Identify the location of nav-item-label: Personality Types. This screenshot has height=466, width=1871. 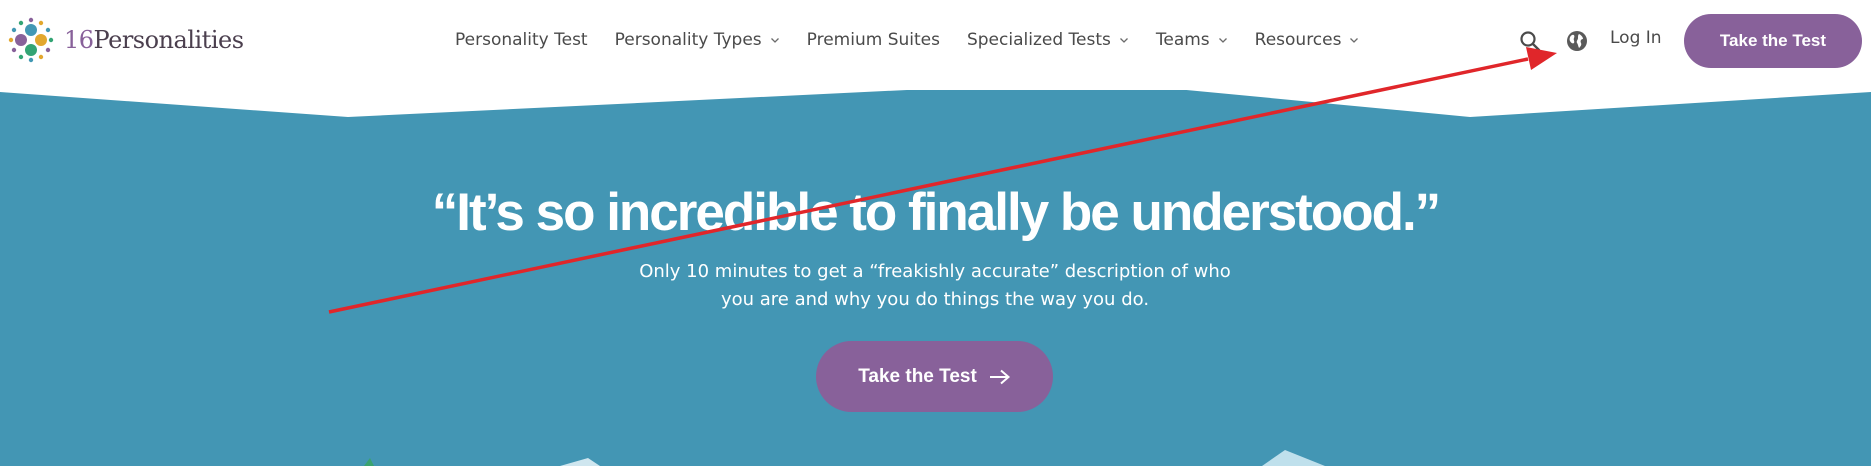
(688, 40).